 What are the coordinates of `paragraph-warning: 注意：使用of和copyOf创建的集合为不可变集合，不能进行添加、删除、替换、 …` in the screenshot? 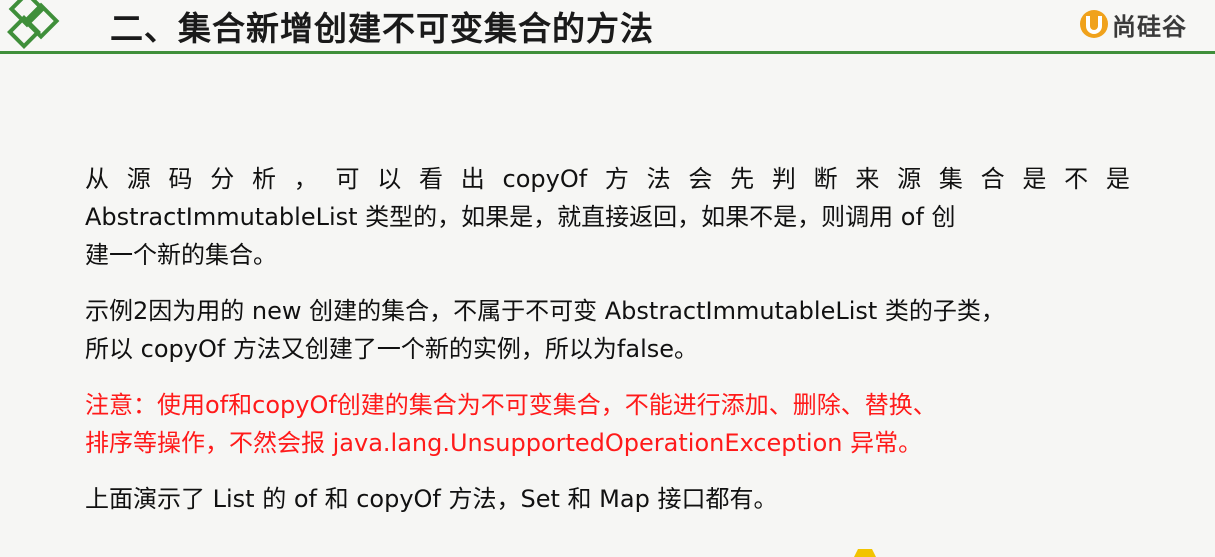 It's located at (615, 424).